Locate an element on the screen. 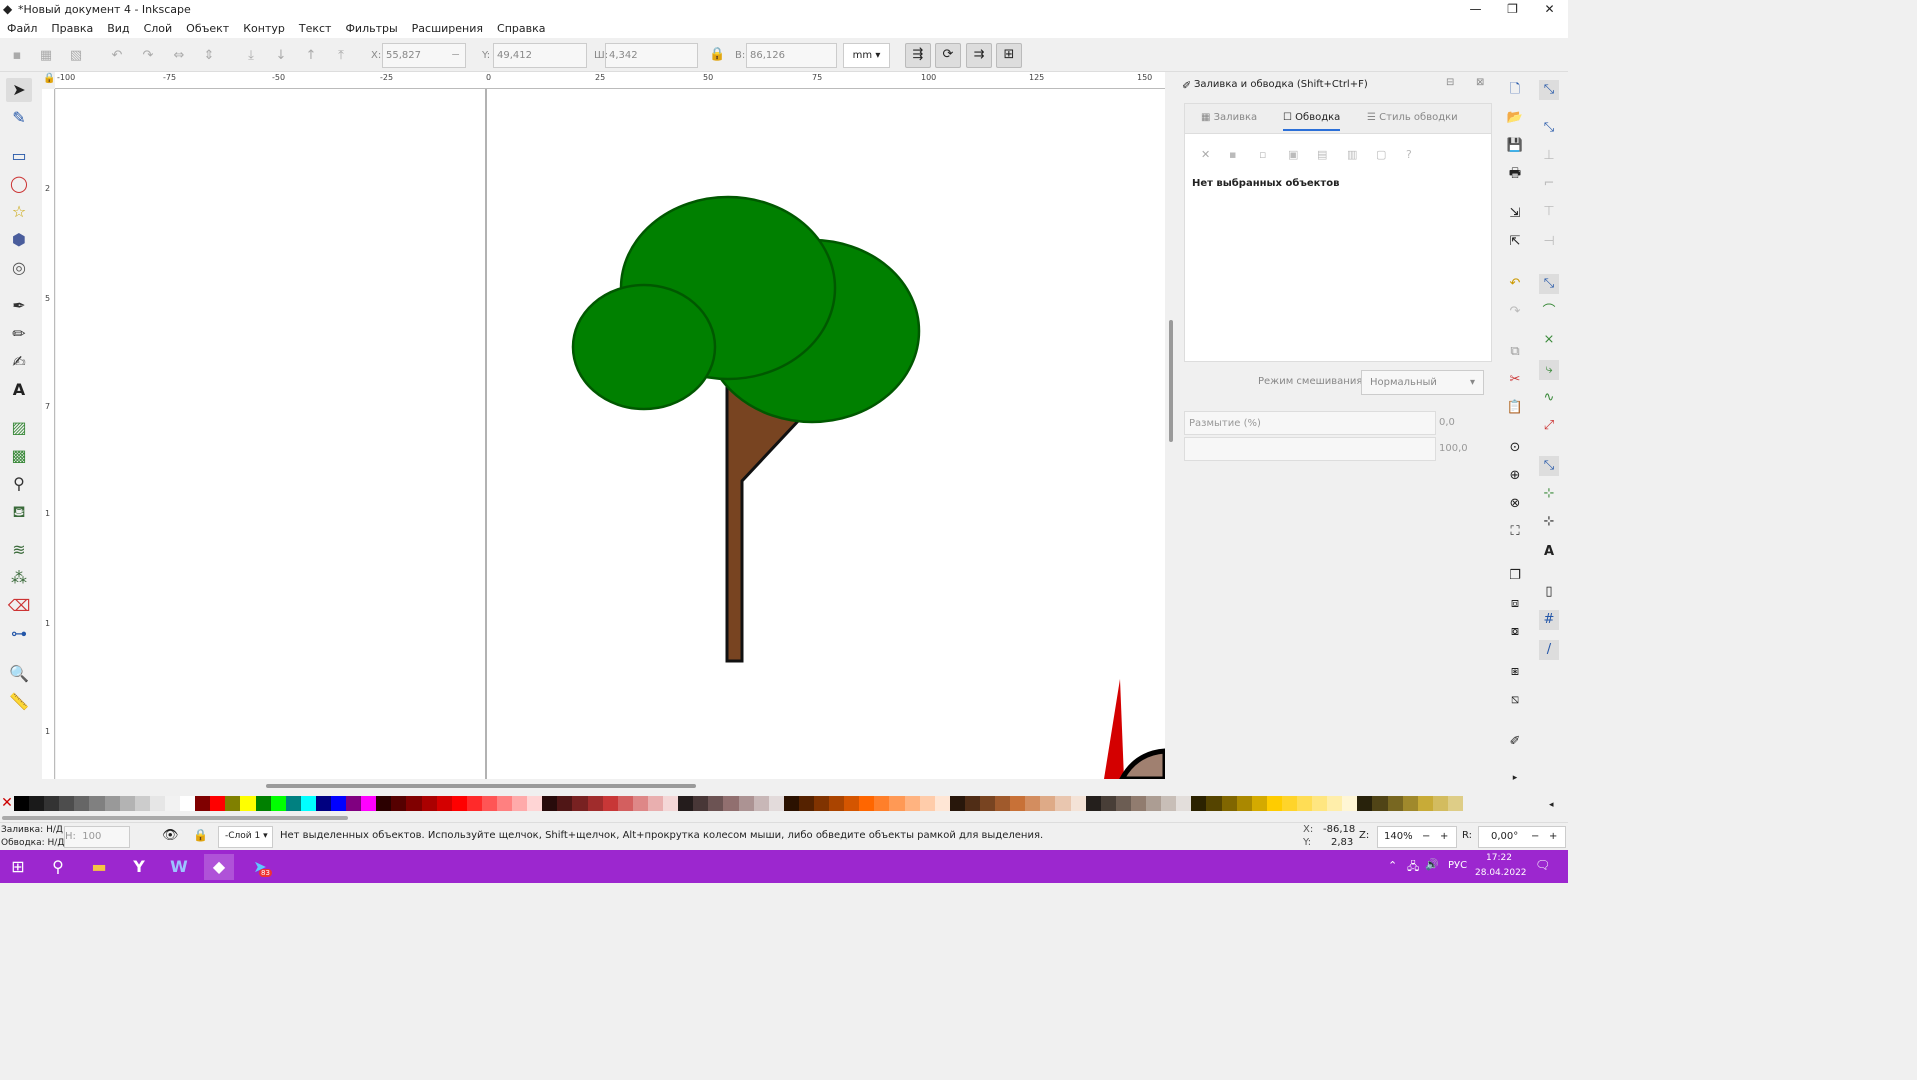 The width and height of the screenshot is (1917, 1080). blur-value: 0,0 is located at coordinates (1447, 422).